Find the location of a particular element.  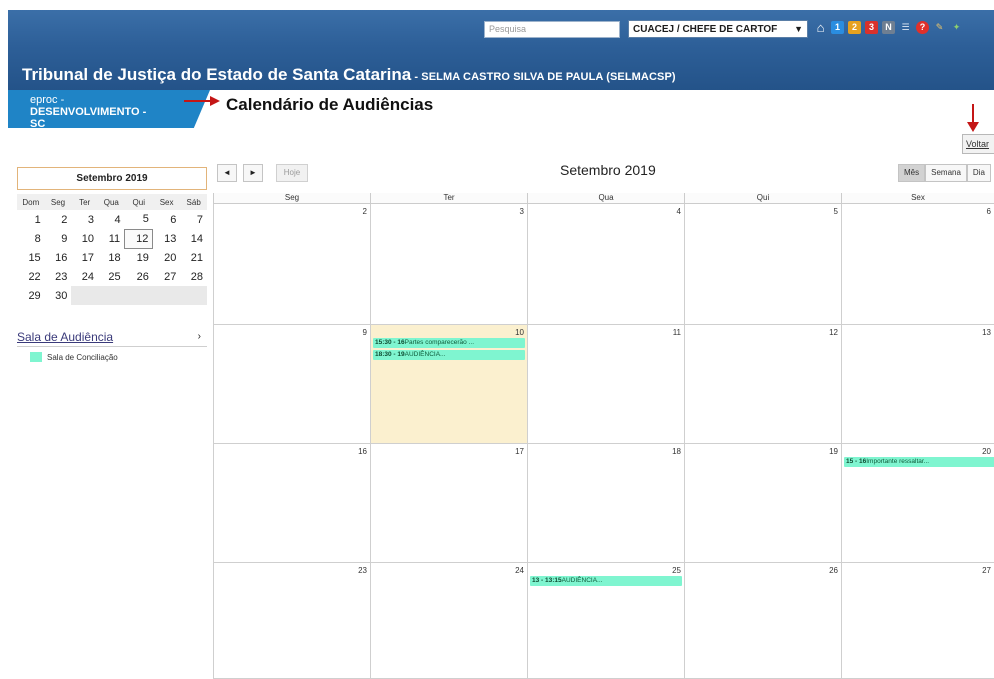

back-button: Voltar is located at coordinates (978, 144).